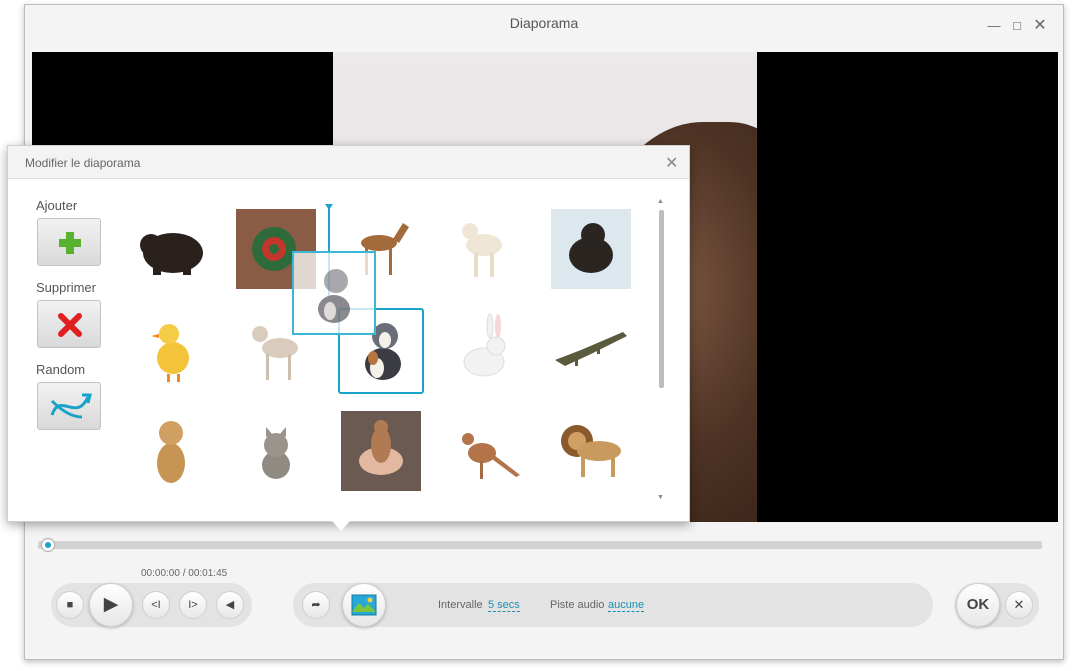 This screenshot has height=671, width=1075. I want to click on timeline-track, so click(540, 545).